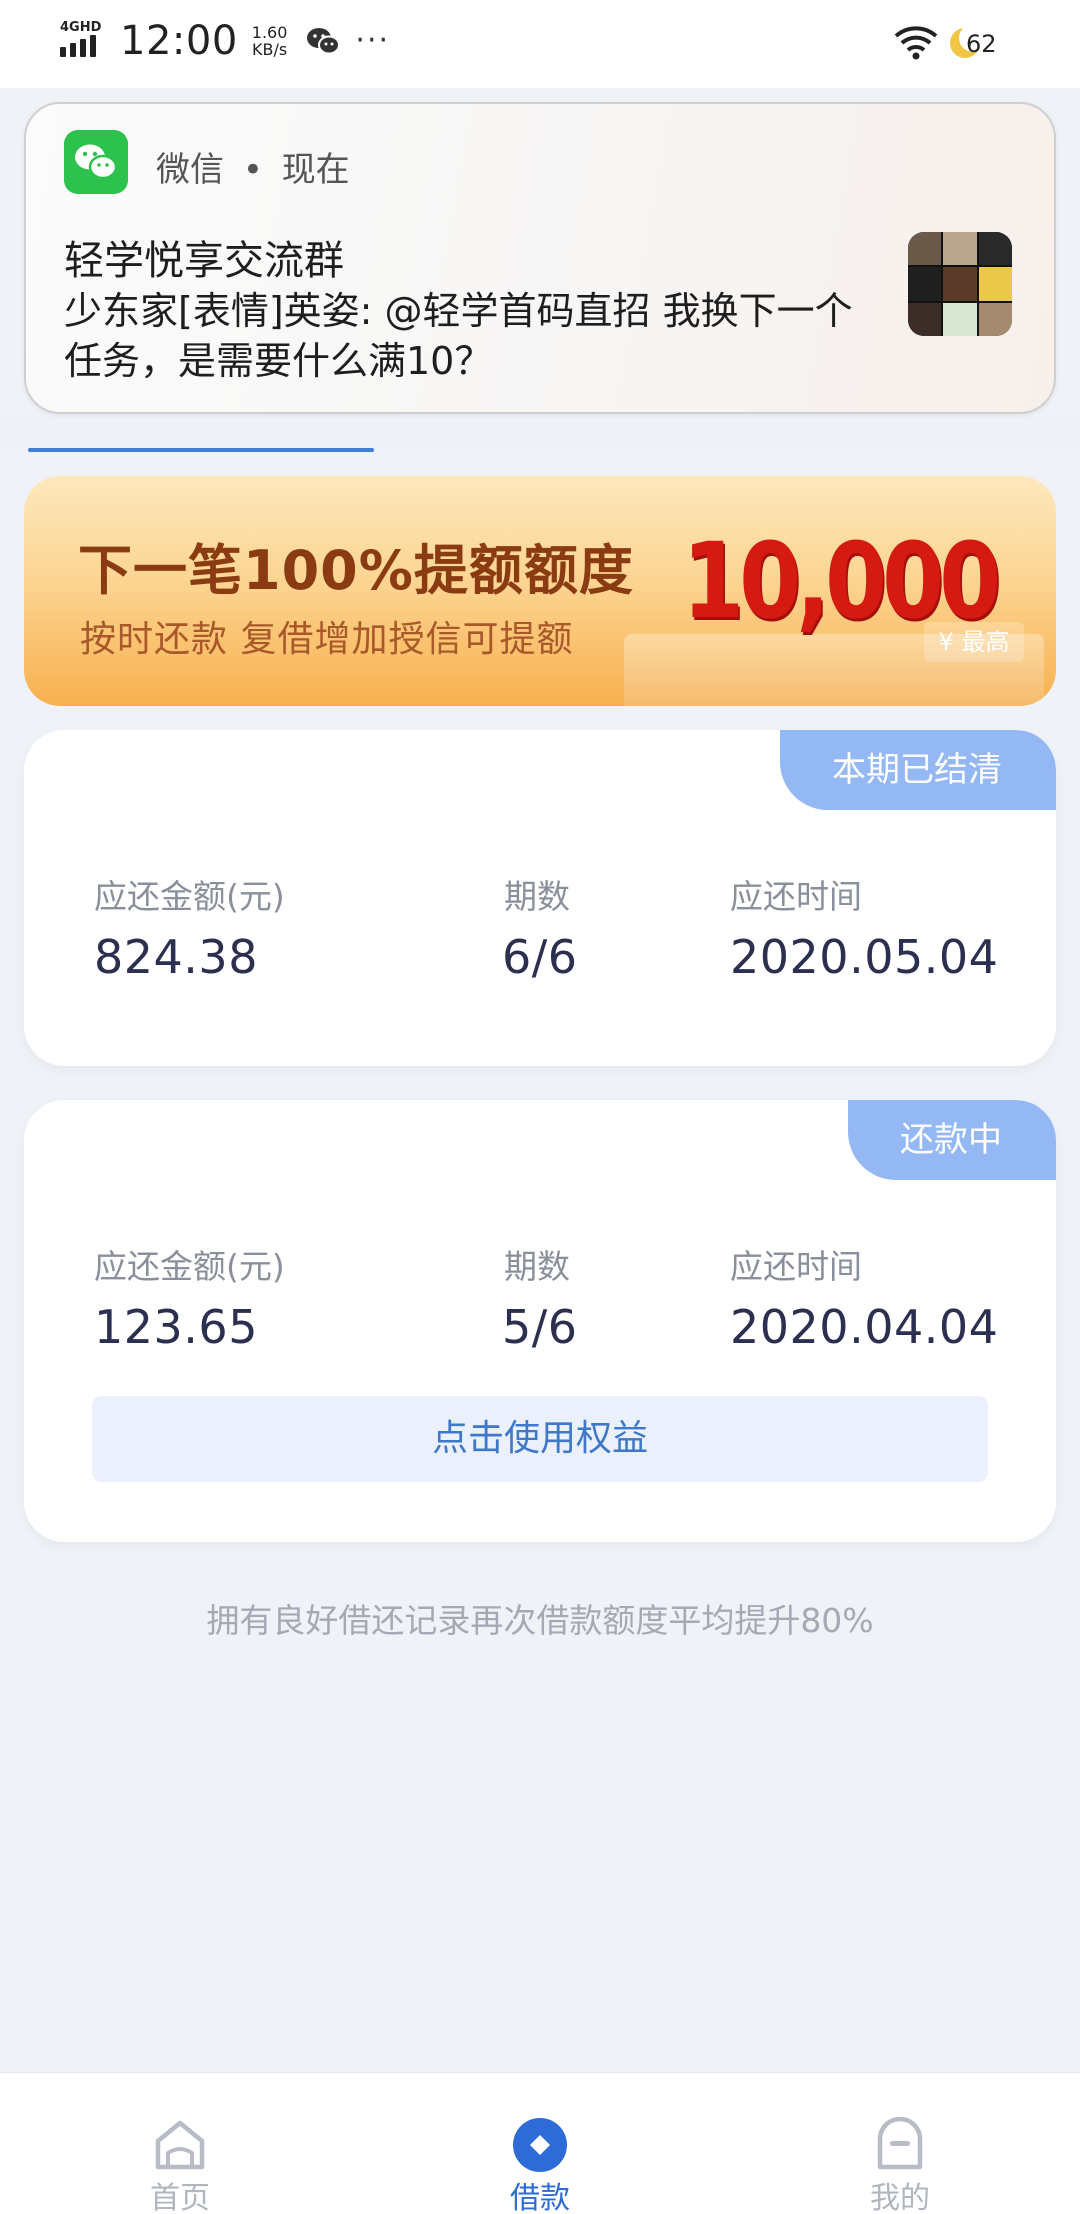  Describe the element at coordinates (269, 49) in the screenshot. I see `network-speed-unit: KB/s` at that location.